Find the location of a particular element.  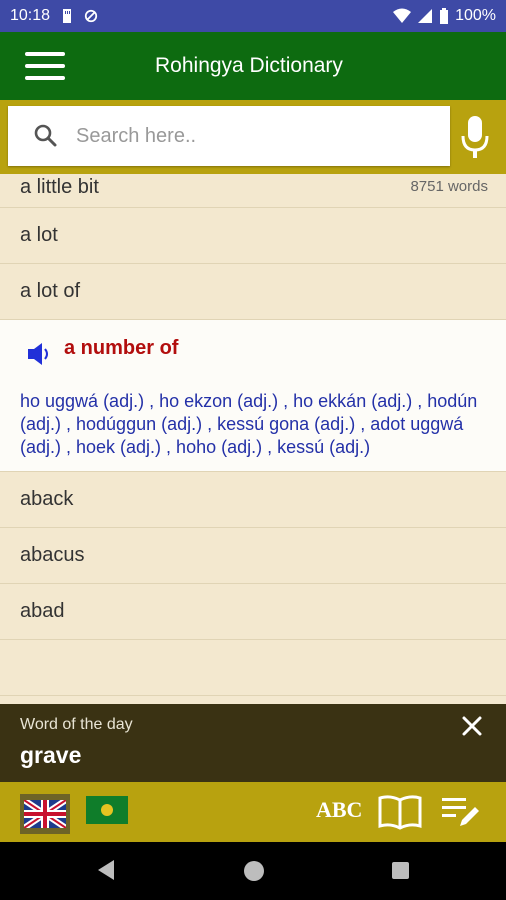

recents-icon is located at coordinates (400, 870).